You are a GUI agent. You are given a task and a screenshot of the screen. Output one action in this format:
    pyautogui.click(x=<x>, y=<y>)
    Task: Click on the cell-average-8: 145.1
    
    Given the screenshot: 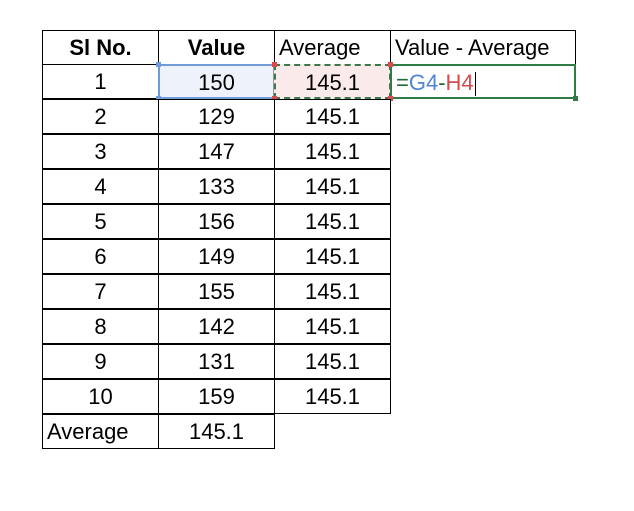 What is the action you would take?
    pyautogui.click(x=332, y=326)
    